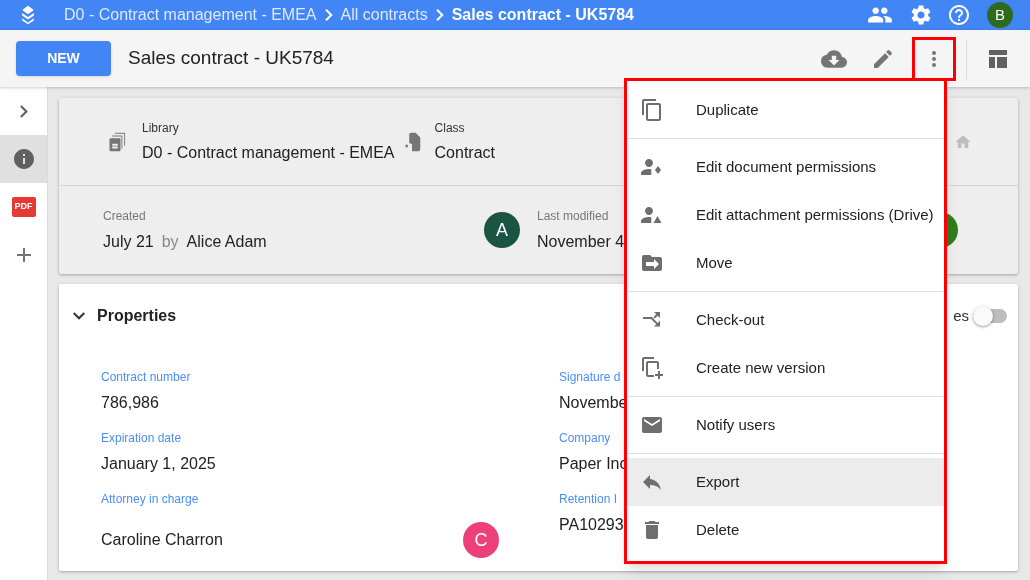  Describe the element at coordinates (170, 241) in the screenshot. I see `by-text: by` at that location.